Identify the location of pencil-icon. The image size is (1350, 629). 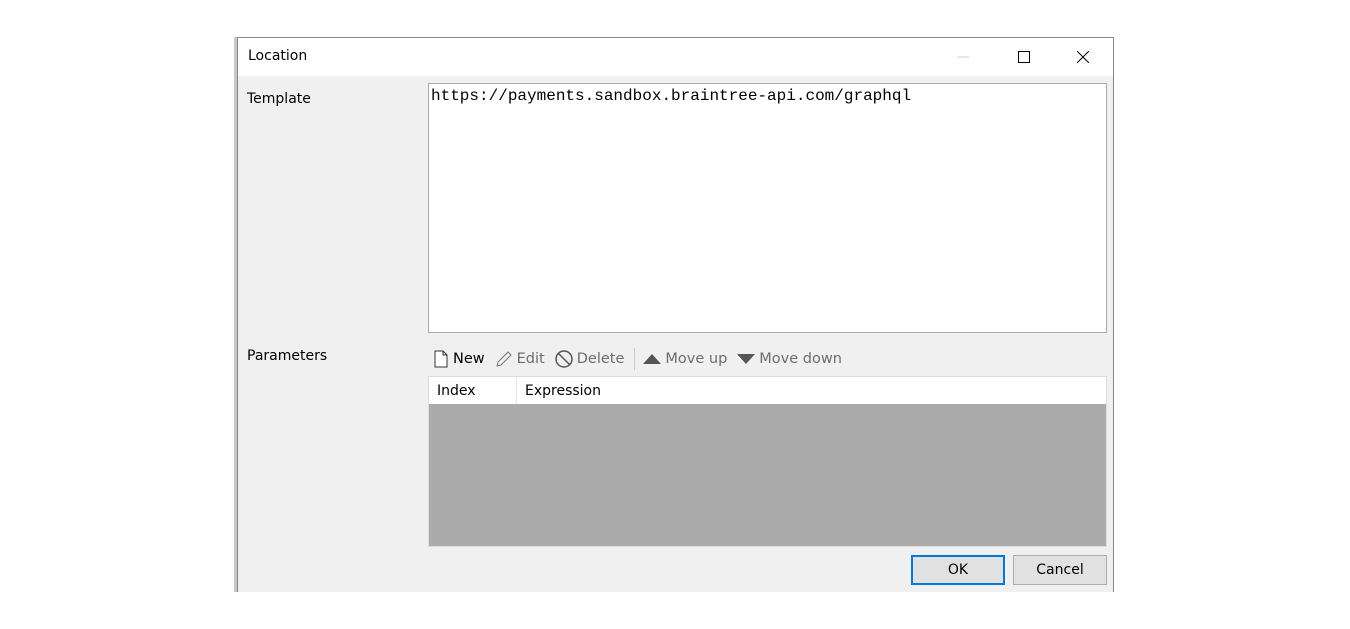
(503, 359).